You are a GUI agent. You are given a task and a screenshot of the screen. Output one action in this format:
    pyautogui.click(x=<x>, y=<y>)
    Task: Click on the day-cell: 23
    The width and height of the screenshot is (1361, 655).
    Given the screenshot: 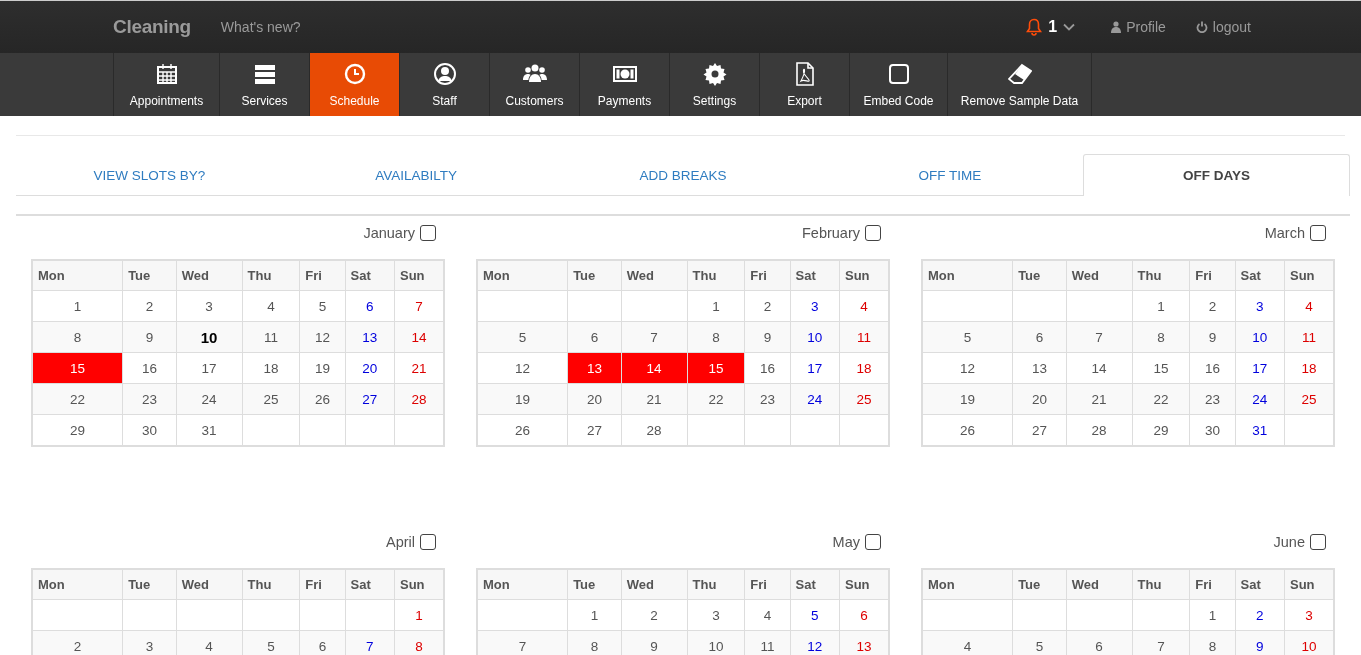 What is the action you would take?
    pyautogui.click(x=149, y=399)
    